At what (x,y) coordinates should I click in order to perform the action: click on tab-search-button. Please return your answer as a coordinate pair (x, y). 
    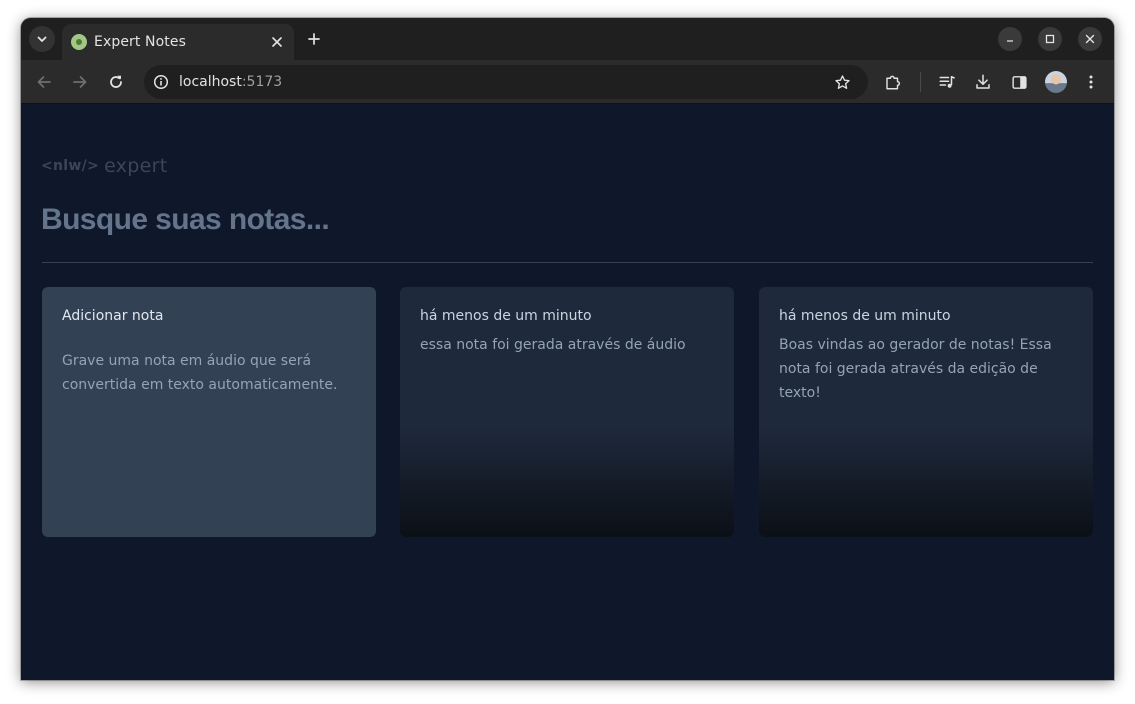
    Looking at the image, I should click on (42, 39).